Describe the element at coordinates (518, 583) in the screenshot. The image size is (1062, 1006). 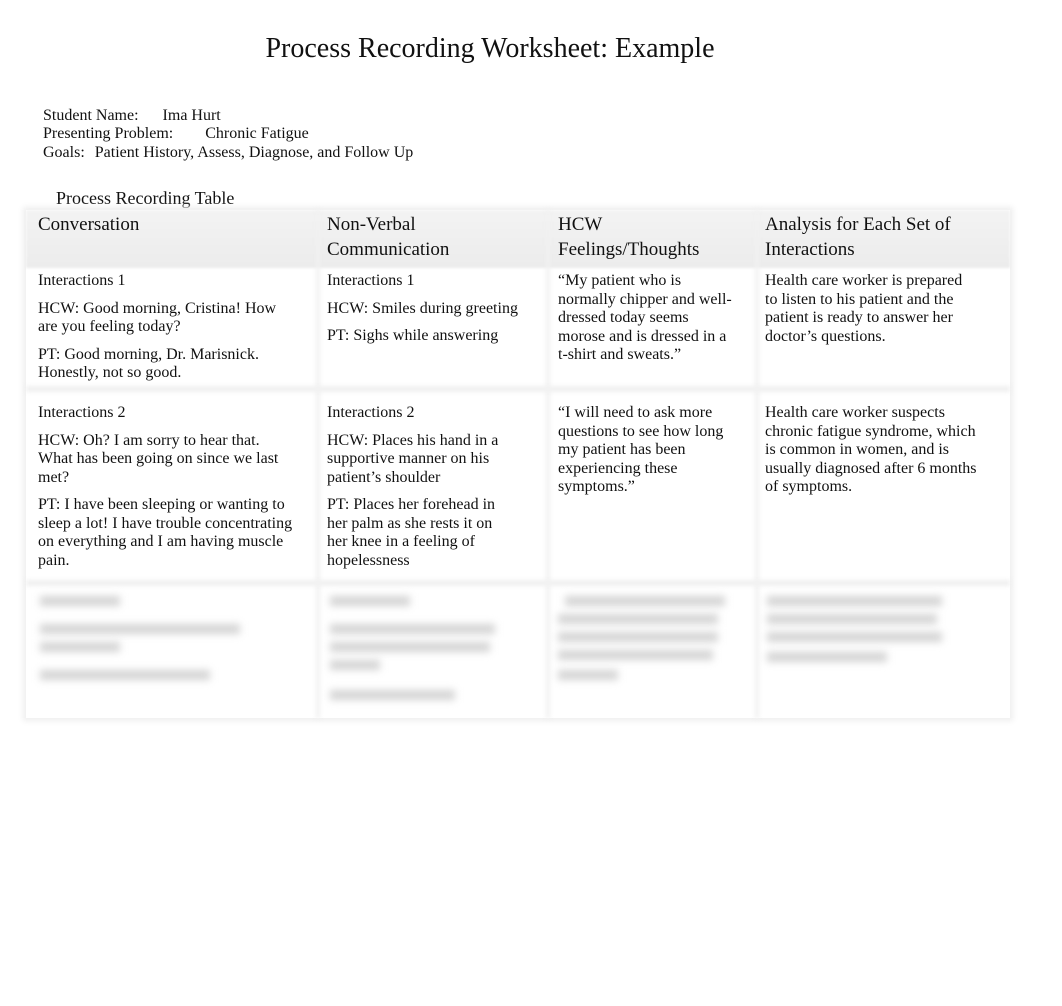
I see `row-divider` at that location.